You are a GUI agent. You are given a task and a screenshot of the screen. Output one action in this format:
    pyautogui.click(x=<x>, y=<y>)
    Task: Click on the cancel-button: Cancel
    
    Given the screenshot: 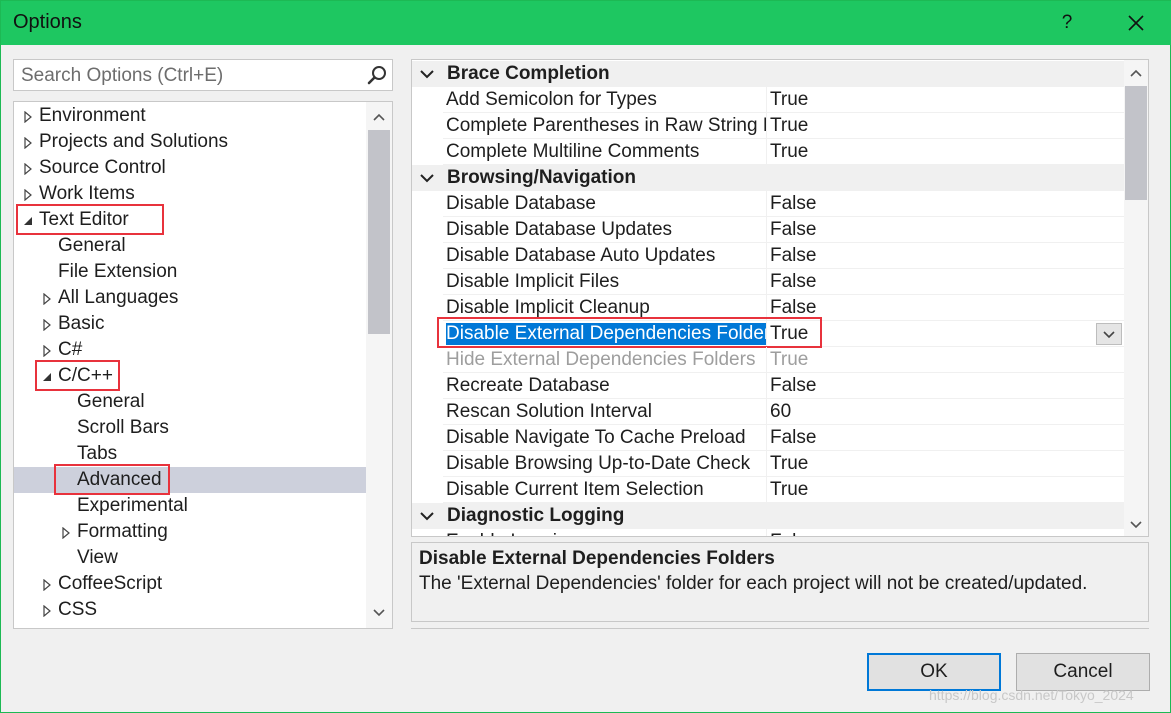 What is the action you would take?
    pyautogui.click(x=1083, y=672)
    